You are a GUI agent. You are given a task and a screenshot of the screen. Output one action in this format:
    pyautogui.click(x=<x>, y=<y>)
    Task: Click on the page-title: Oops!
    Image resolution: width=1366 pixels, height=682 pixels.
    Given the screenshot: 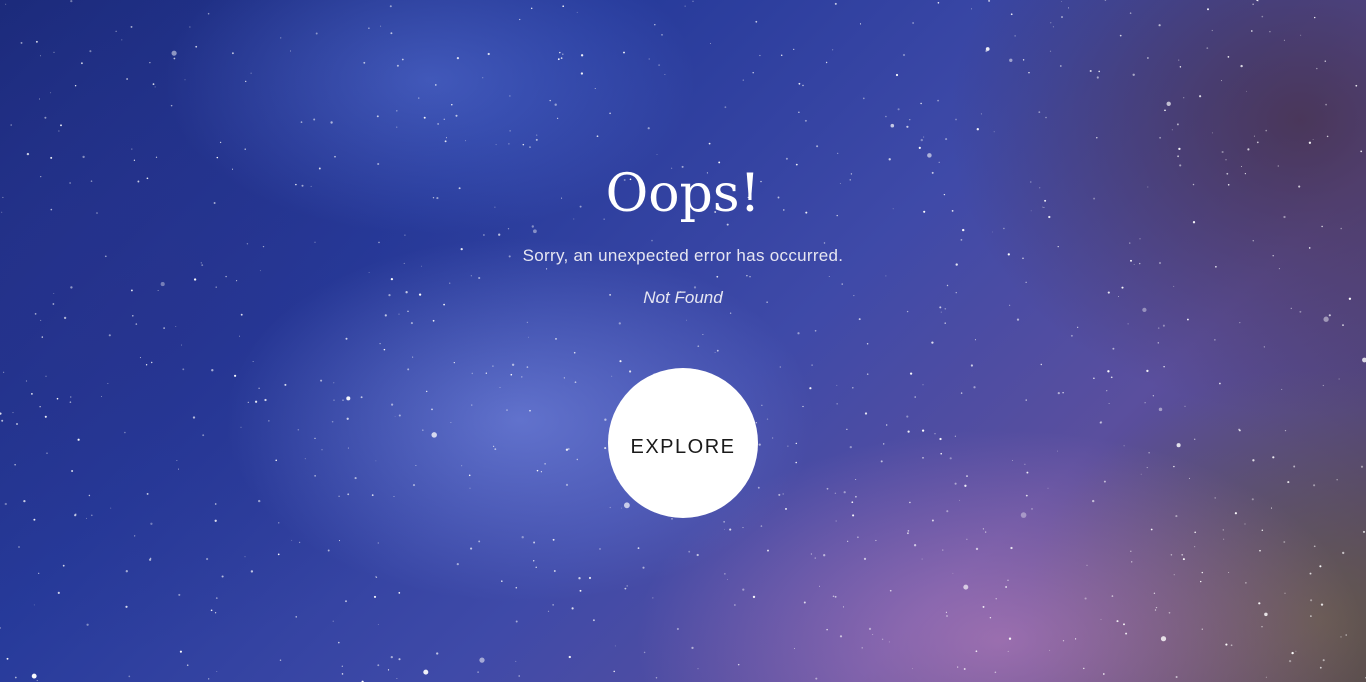 What is the action you would take?
    pyautogui.click(x=683, y=194)
    